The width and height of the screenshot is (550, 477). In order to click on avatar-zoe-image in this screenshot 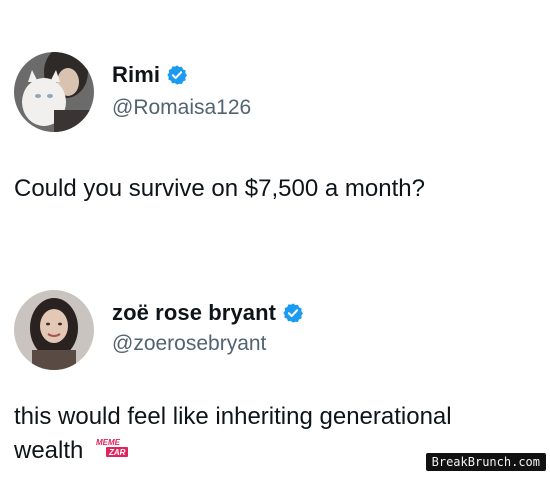, I will do `click(54, 330)`.